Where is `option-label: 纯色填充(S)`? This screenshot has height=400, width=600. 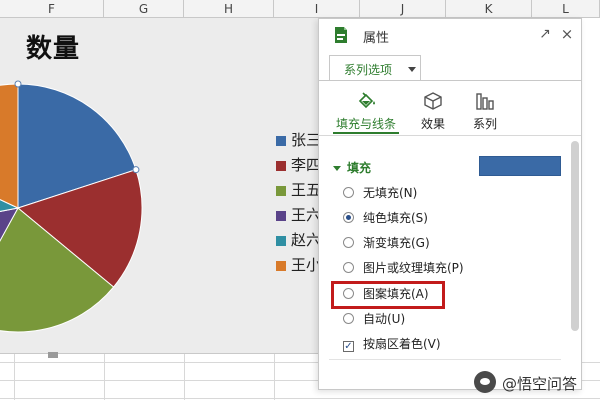
option-label: 纯色填充(S) is located at coordinates (395, 218).